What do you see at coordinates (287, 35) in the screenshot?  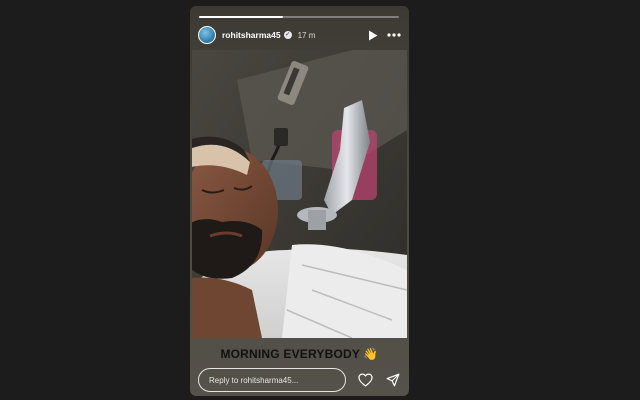 I see `verified-badge-icon: ✓` at bounding box center [287, 35].